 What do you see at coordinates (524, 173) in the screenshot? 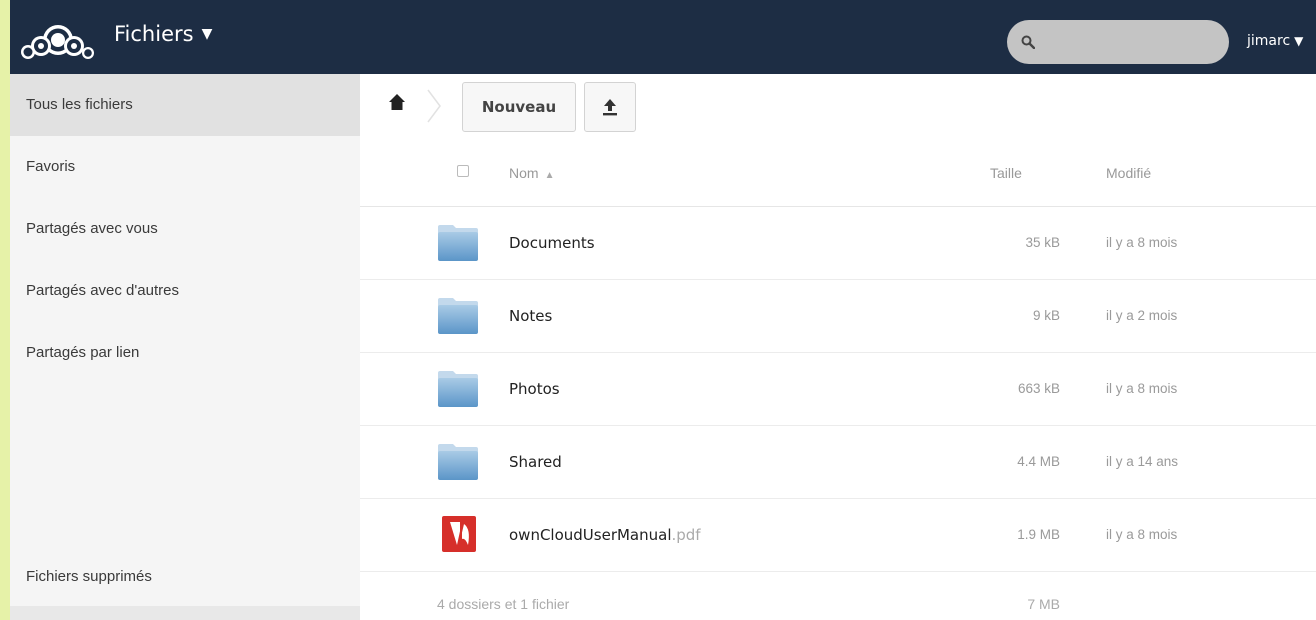
I see `column-name-label: Nom` at bounding box center [524, 173].